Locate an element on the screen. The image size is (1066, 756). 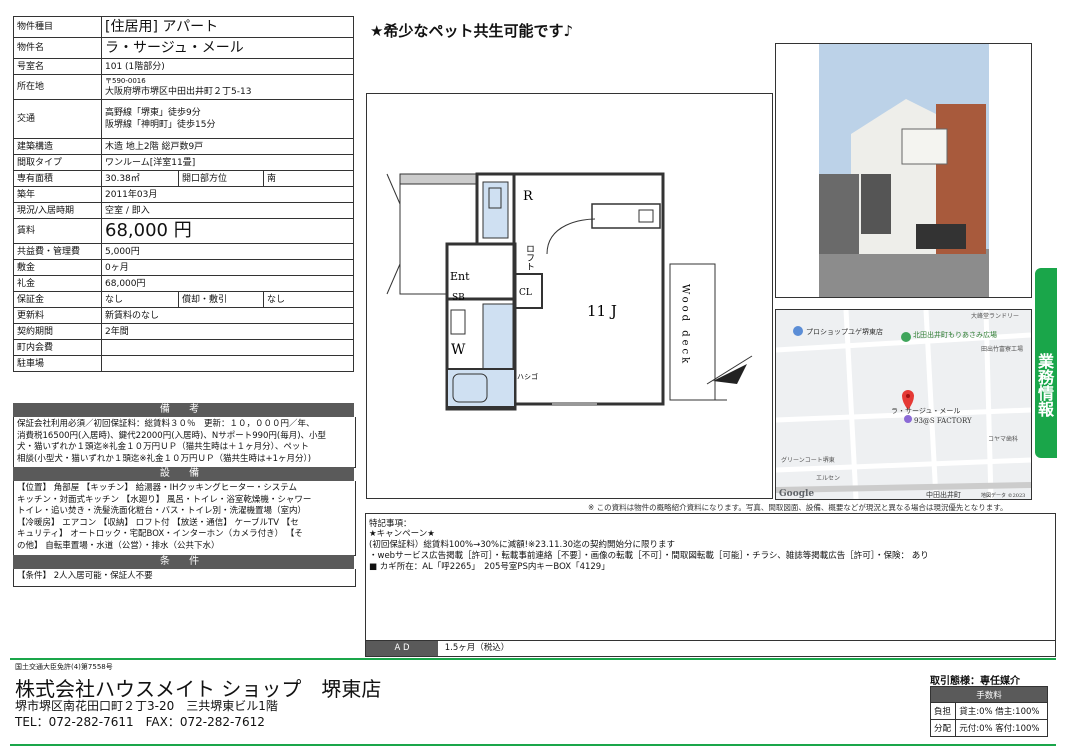
map-poi-2: 北田出井町もりあさみ広場 is located at coordinates (955, 334).